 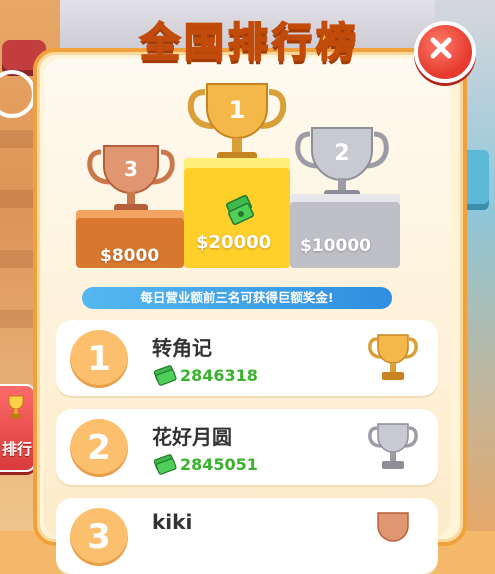 I want to click on third-rank-number: 3, so click(x=131, y=169).